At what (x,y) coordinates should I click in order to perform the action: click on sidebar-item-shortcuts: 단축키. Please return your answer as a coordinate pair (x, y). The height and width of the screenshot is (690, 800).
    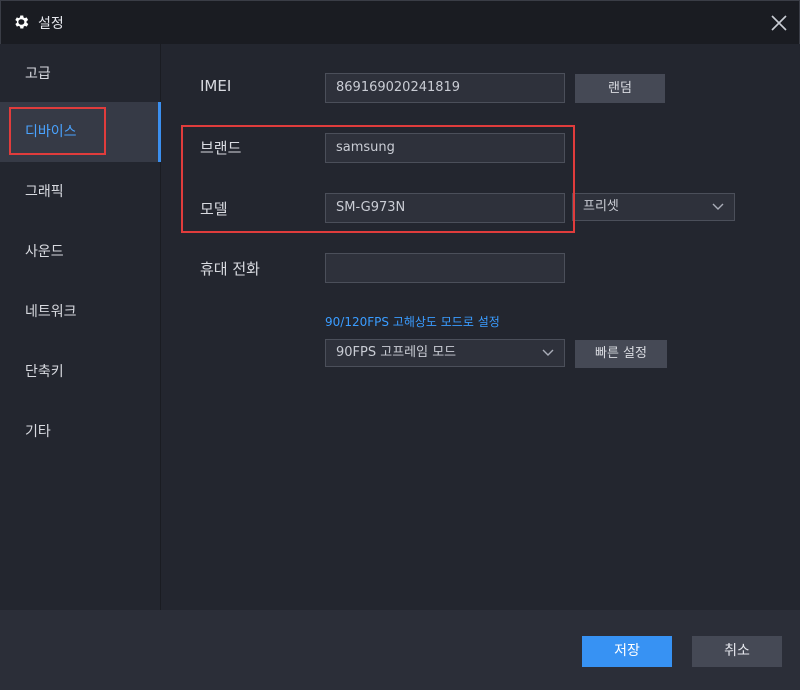
    Looking at the image, I should click on (80, 372).